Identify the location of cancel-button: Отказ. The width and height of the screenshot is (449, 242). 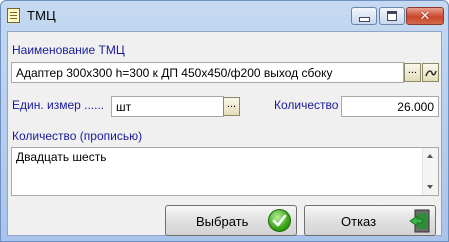
(370, 220).